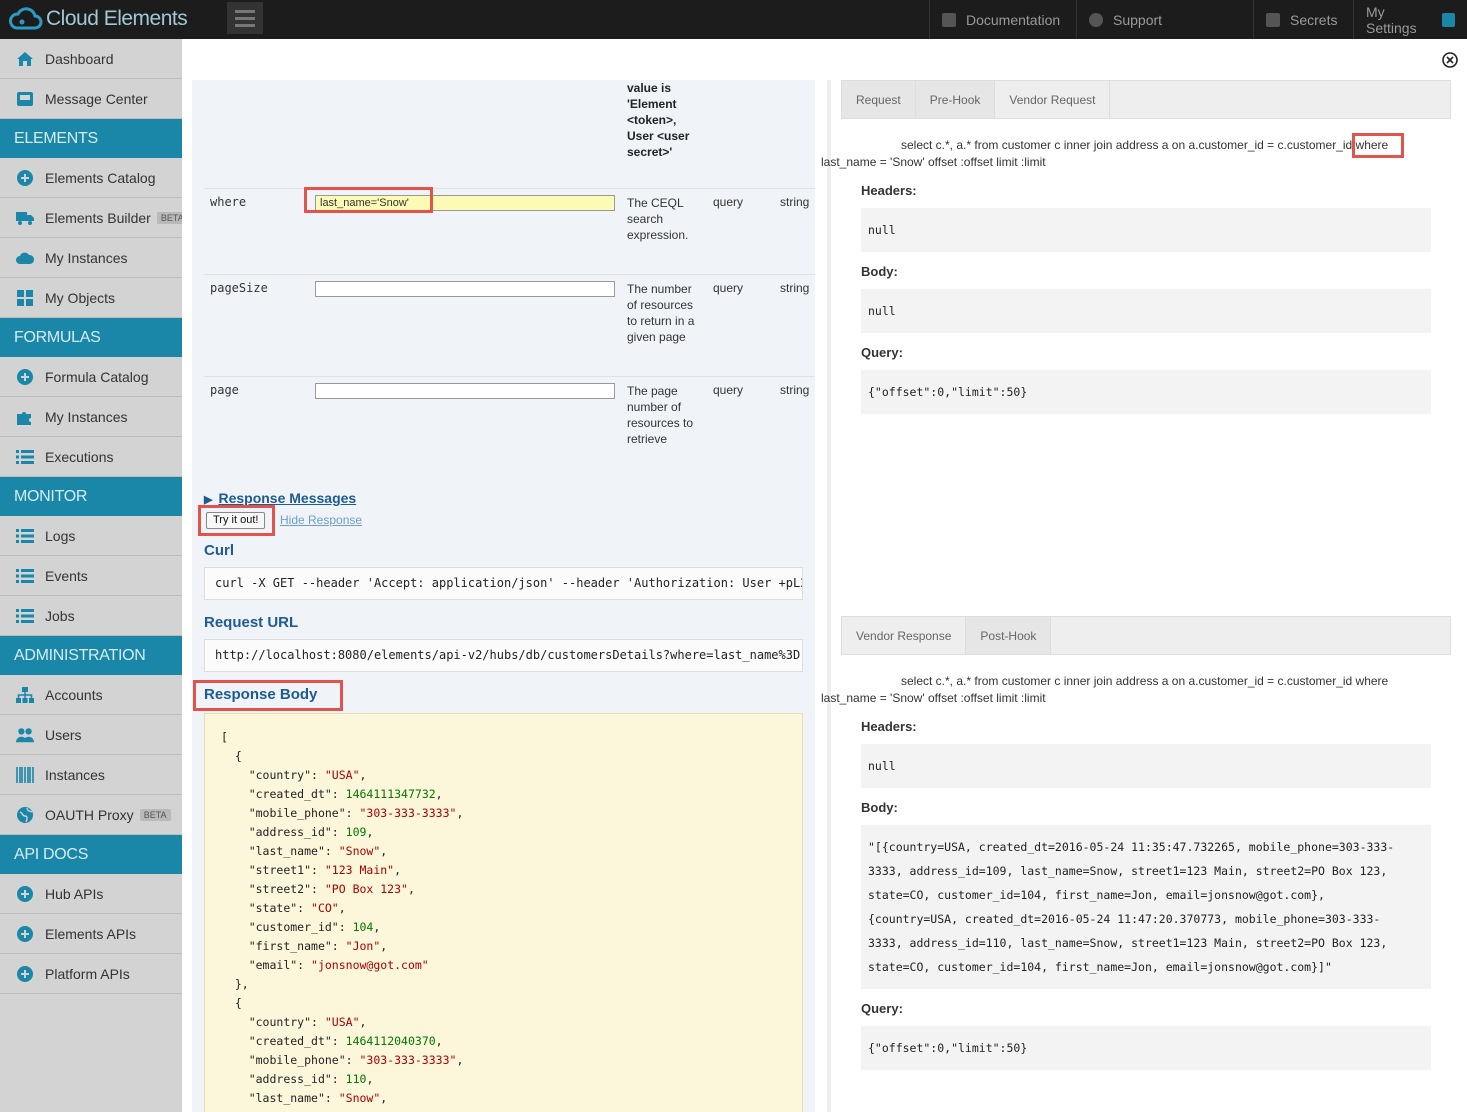 The image size is (1467, 1112). Describe the element at coordinates (1448, 19) in the screenshot. I see `lock-icon` at that location.